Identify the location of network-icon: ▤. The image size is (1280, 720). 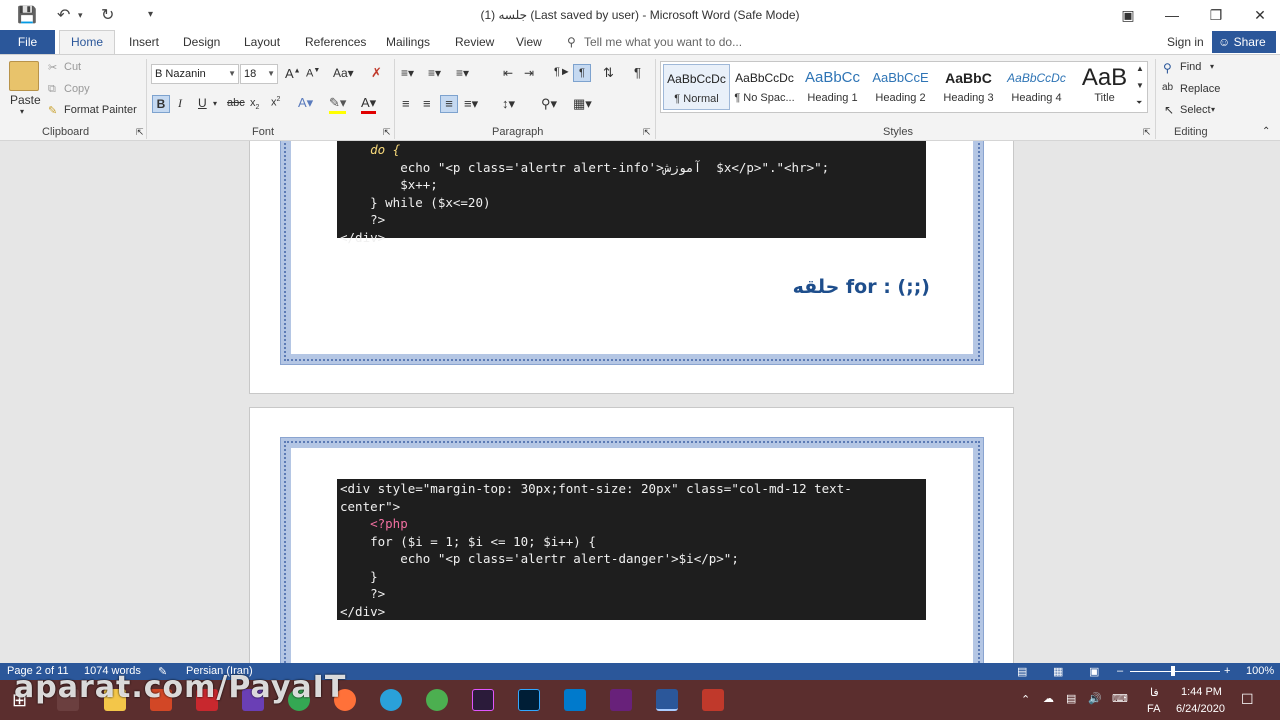
(1071, 698).